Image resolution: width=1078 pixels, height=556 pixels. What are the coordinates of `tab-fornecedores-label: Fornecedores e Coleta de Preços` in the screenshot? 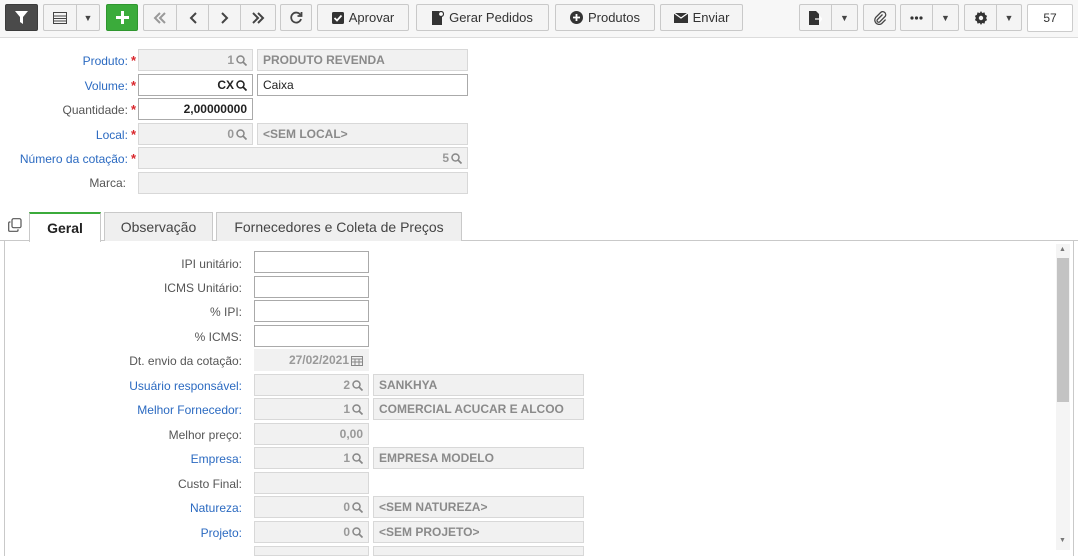 It's located at (339, 227).